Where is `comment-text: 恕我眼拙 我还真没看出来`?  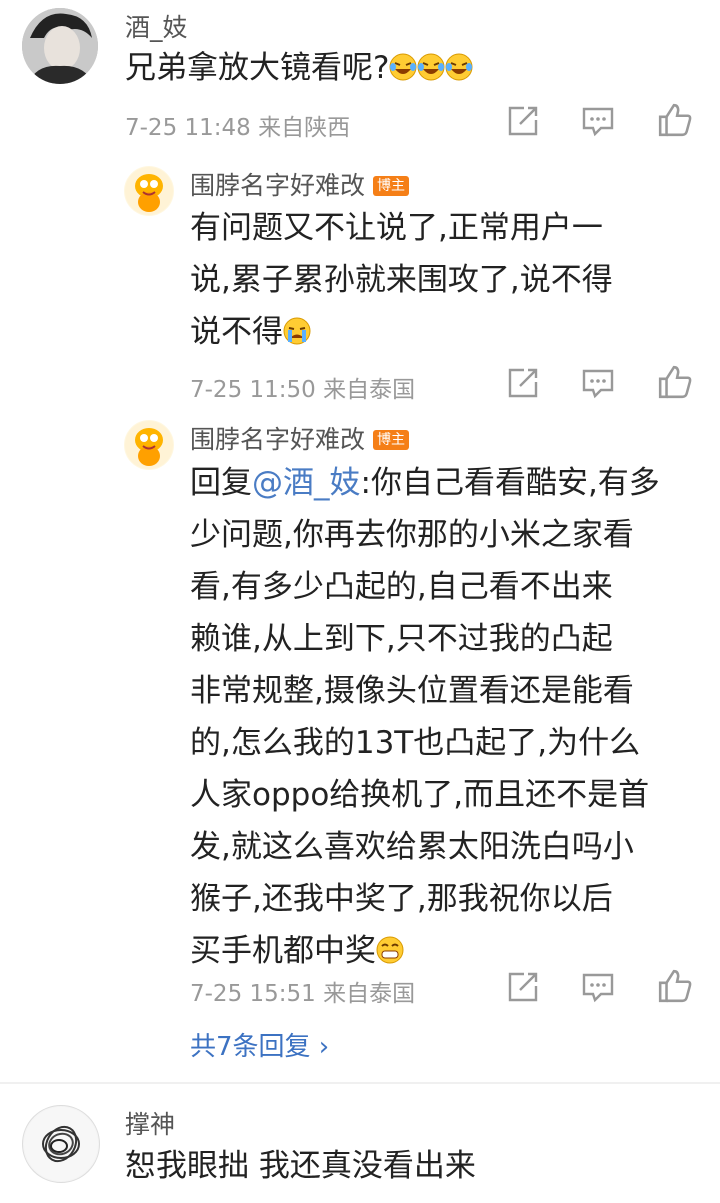 comment-text: 恕我眼拙 我还真没看出来 is located at coordinates (300, 1166).